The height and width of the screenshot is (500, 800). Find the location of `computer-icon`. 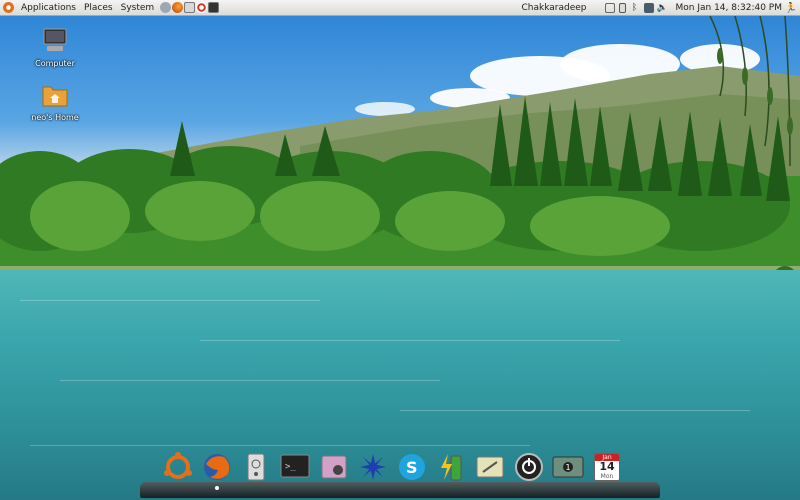

computer-icon is located at coordinates (55, 39).